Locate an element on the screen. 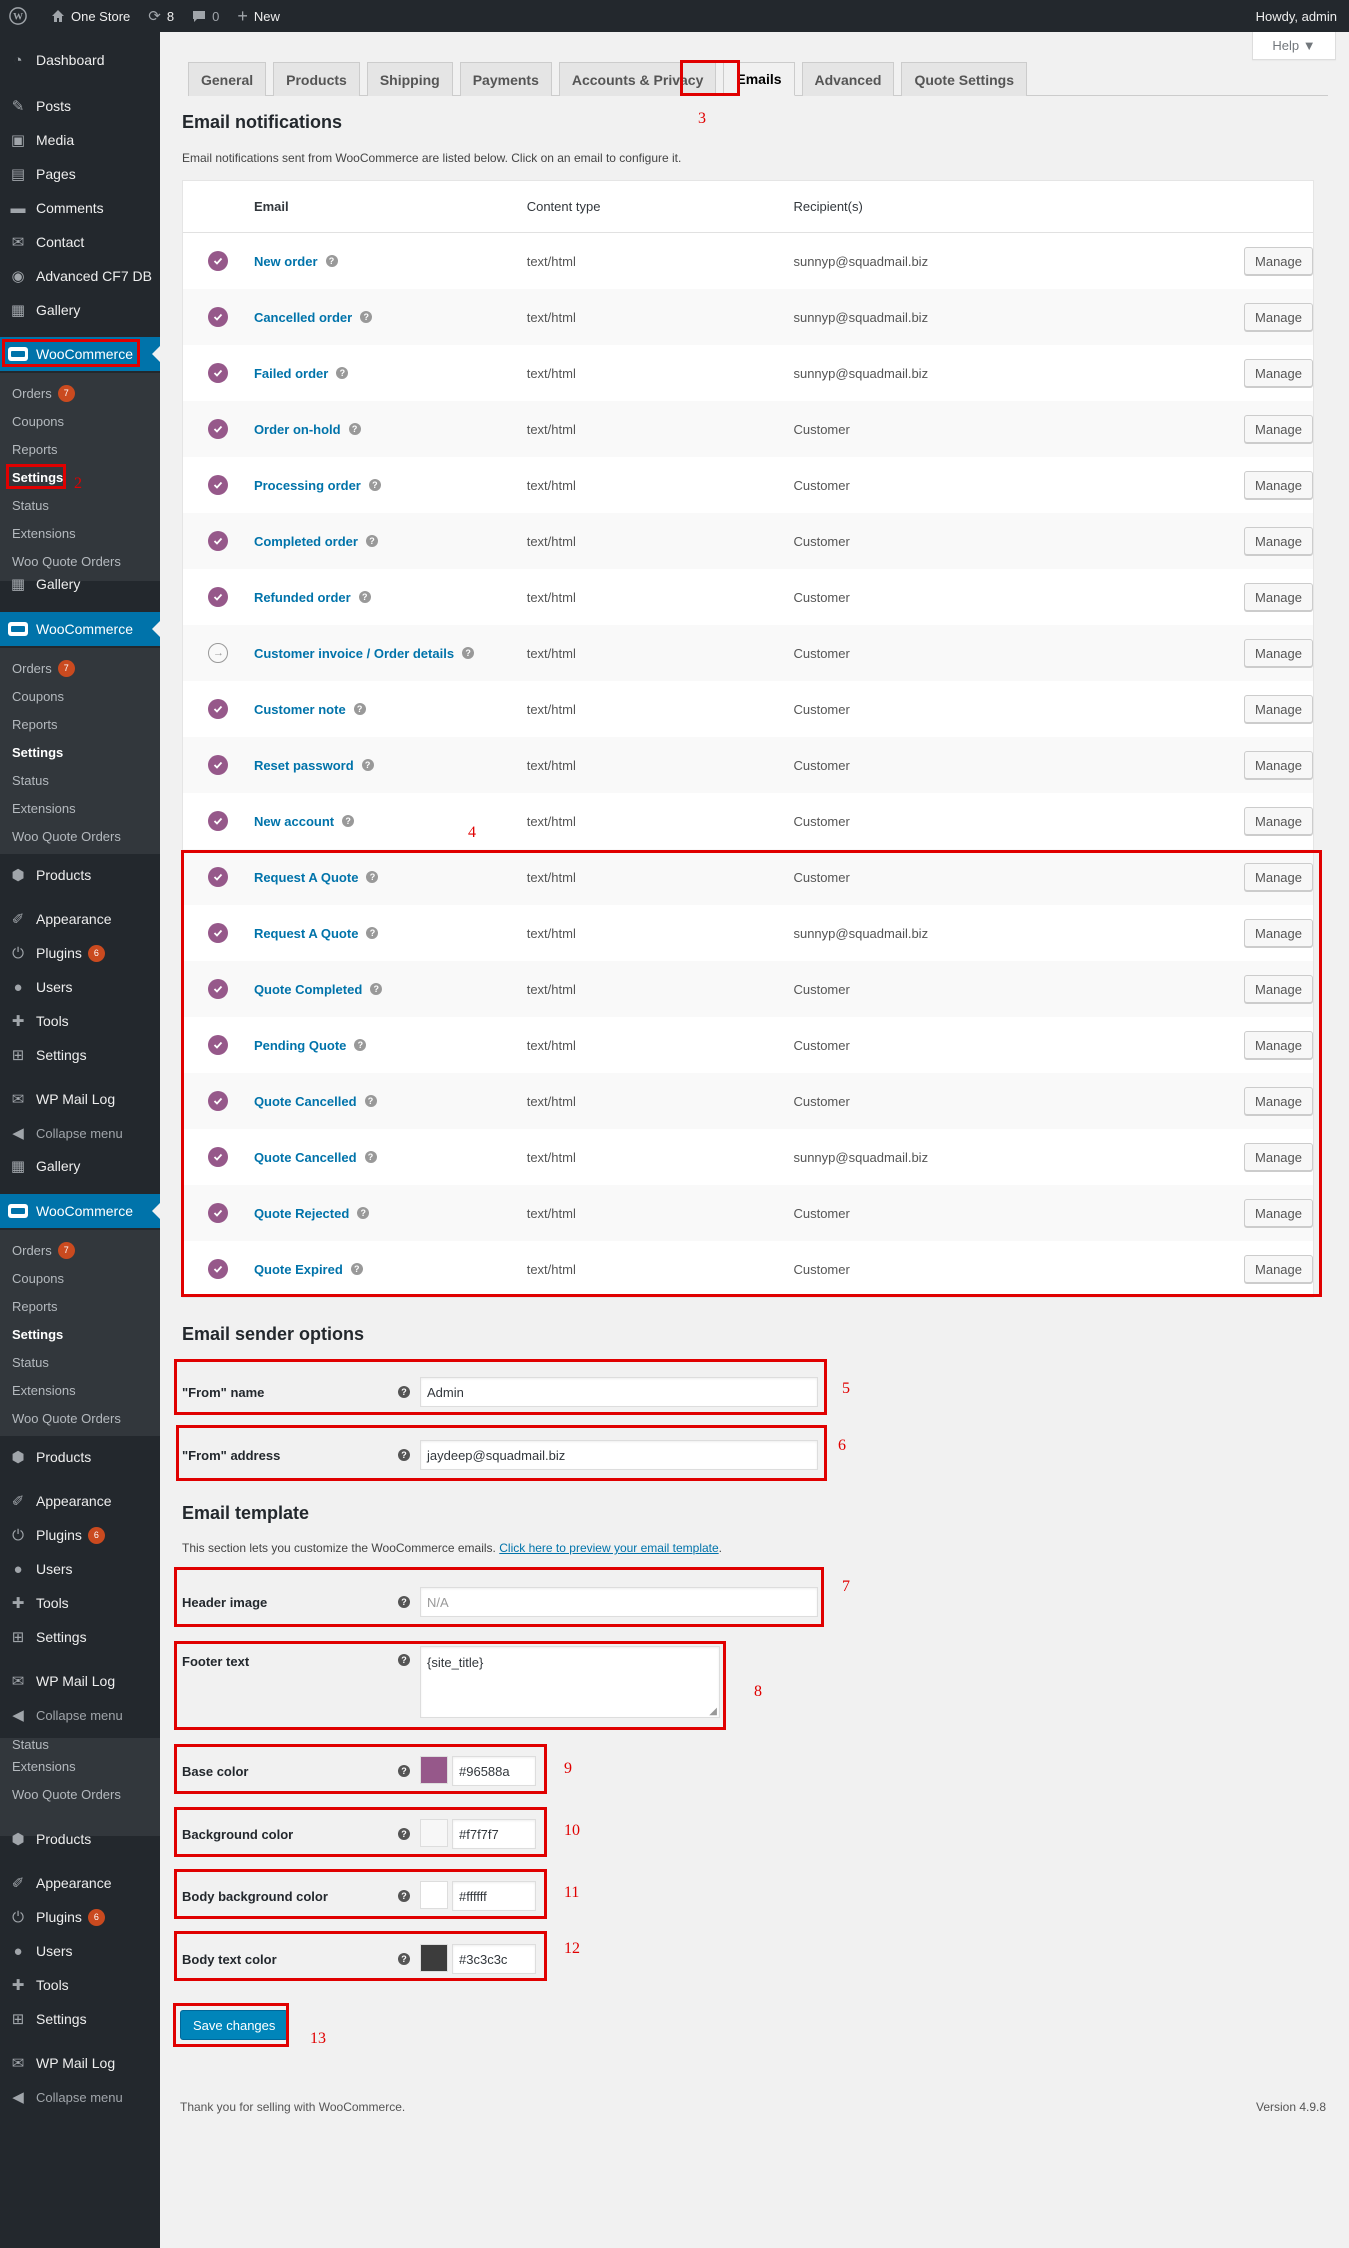 Image resolution: width=1349 pixels, height=2248 pixels. menu-comments: ▬ Comments is located at coordinates (80, 208).